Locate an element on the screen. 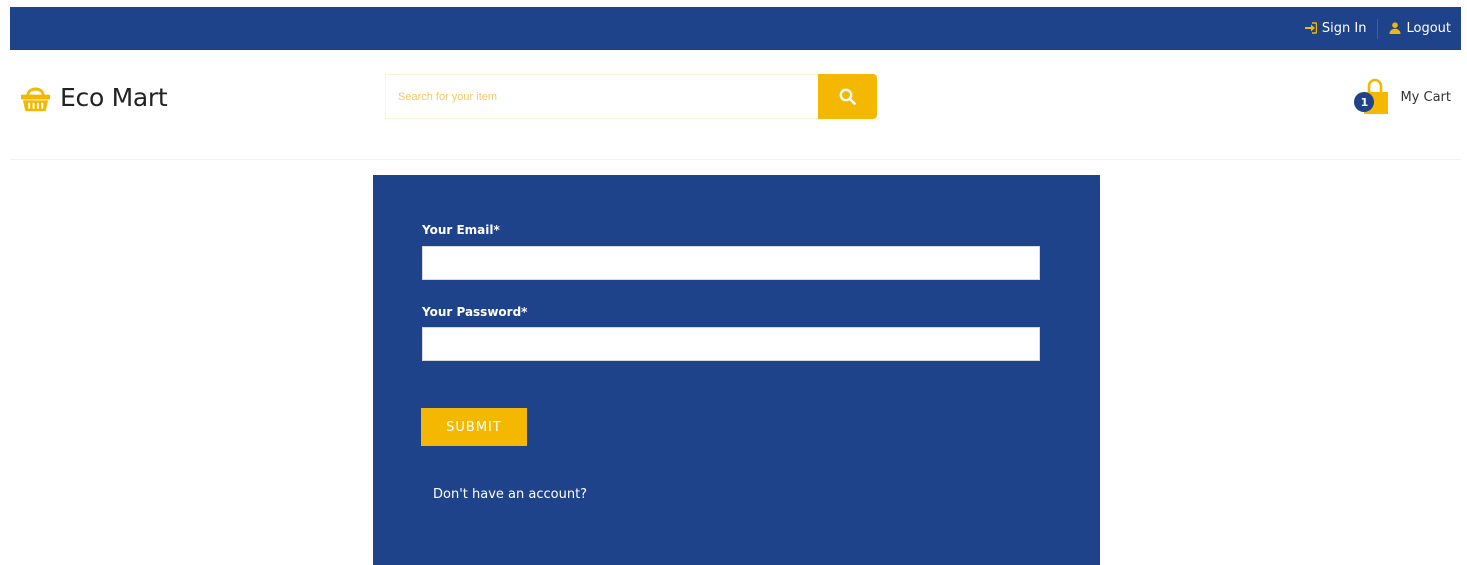 The image size is (1467, 565). submit-button: SUBMIT is located at coordinates (474, 427).